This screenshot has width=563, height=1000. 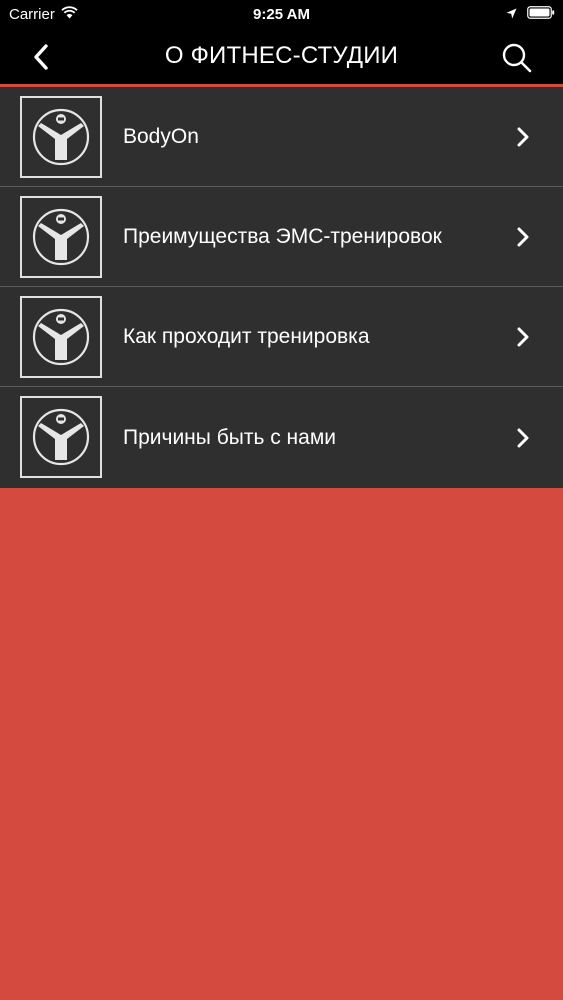 I want to click on navigation-bar: О ФИТНЕС-СТУДИИ, so click(x=281, y=57).